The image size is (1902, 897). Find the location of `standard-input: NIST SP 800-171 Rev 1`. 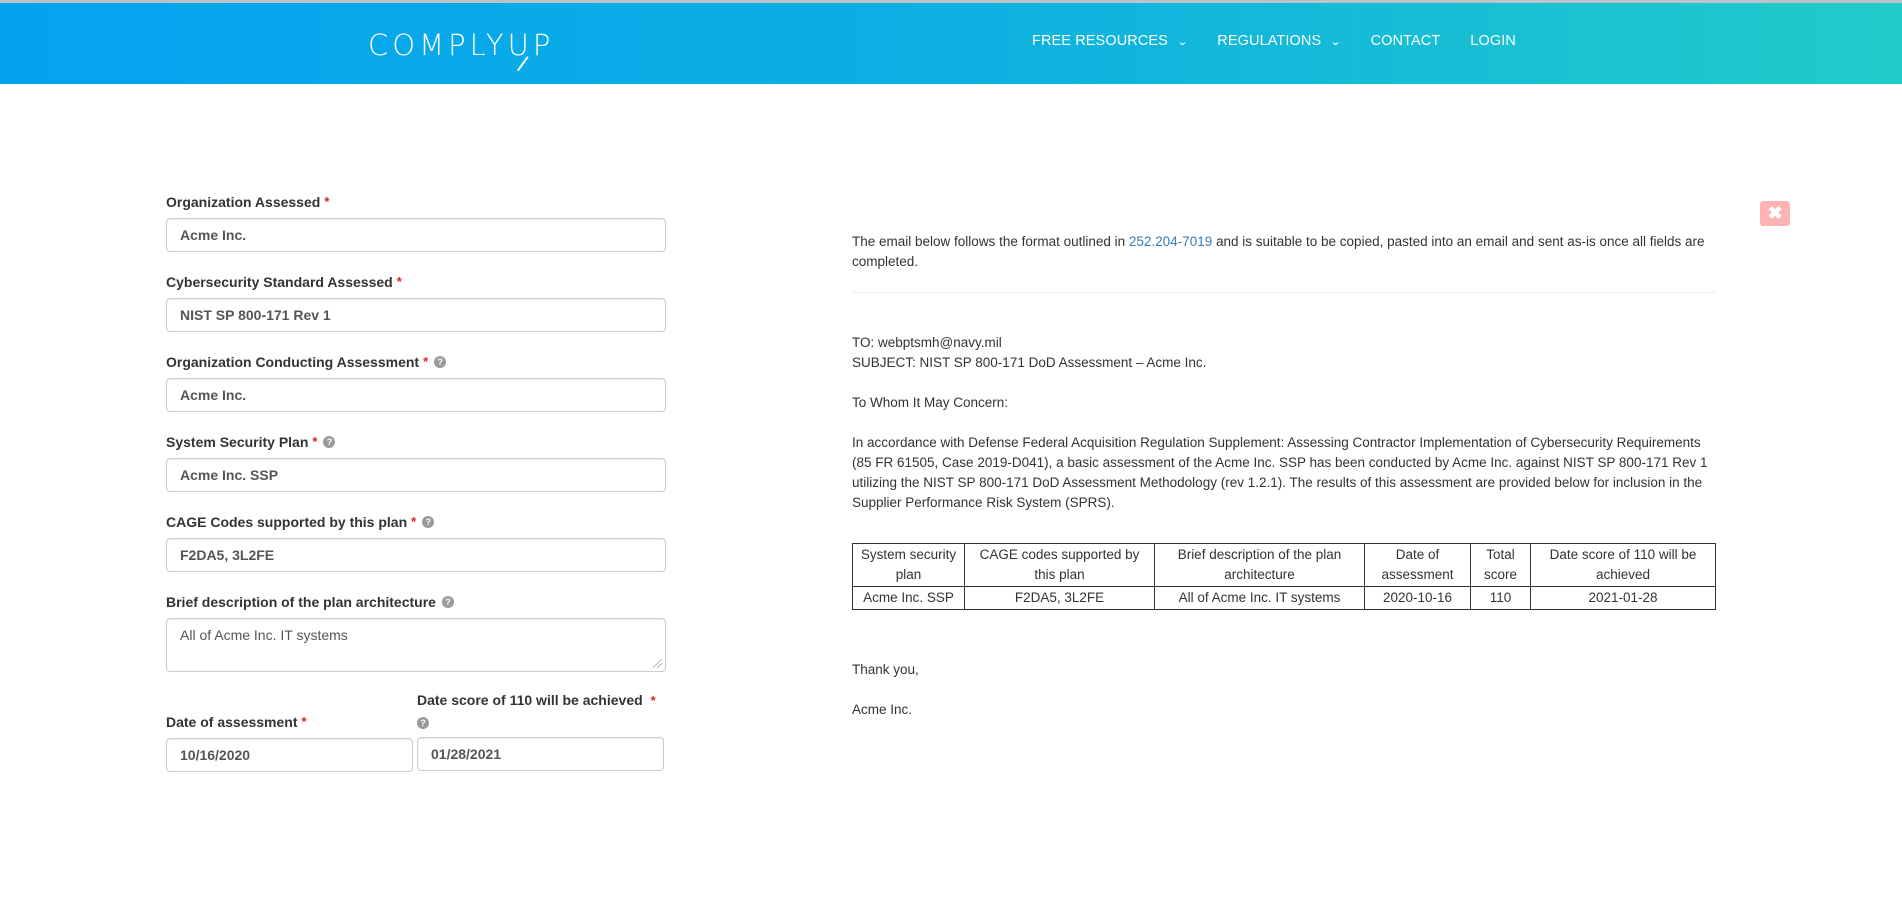

standard-input: NIST SP 800-171 Rev 1 is located at coordinates (416, 315).